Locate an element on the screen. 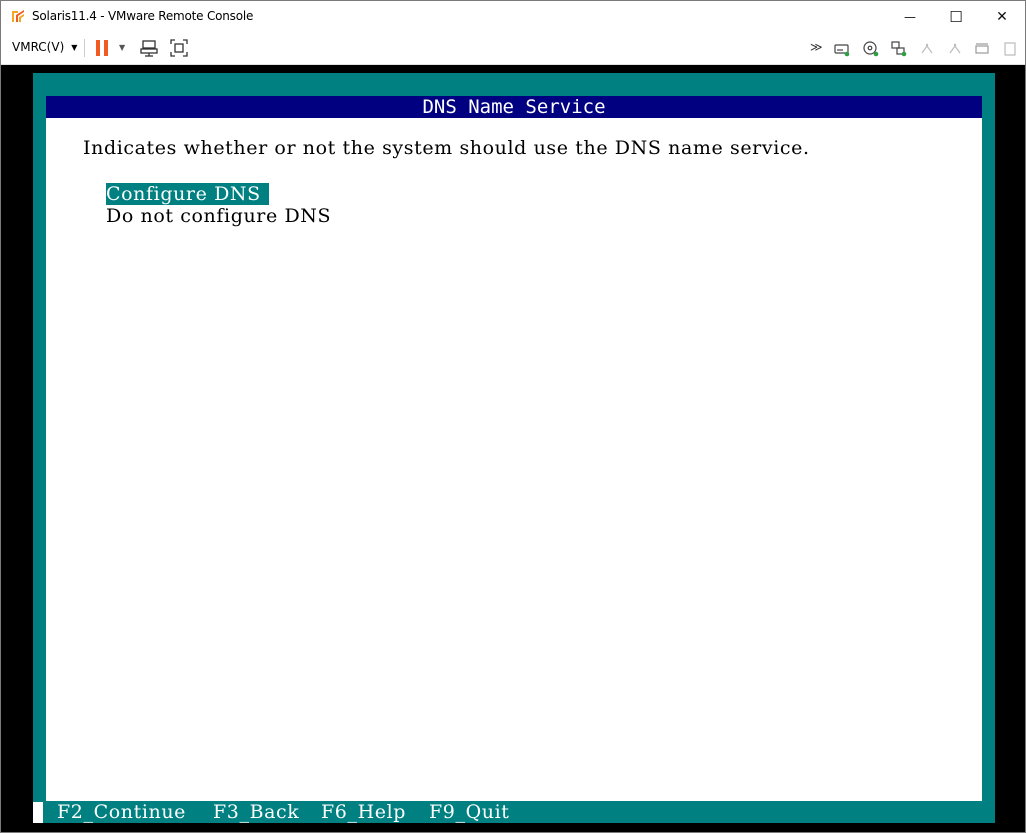  screen-header: DNS Name Service is located at coordinates (514, 107).